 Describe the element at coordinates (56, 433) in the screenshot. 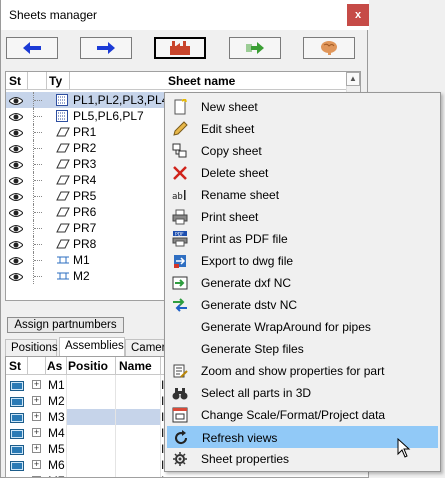

I see `assembly-name: M4` at that location.